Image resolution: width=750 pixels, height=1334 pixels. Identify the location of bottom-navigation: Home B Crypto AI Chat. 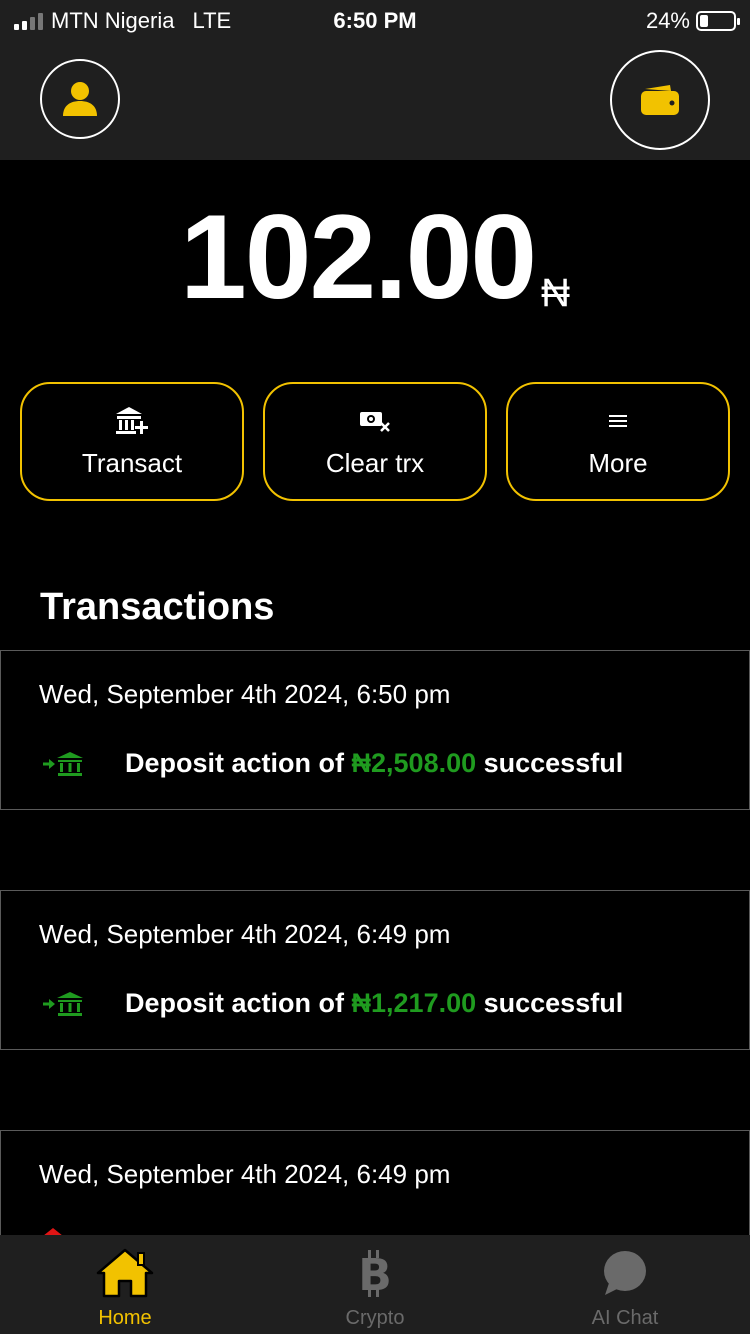
(375, 1284).